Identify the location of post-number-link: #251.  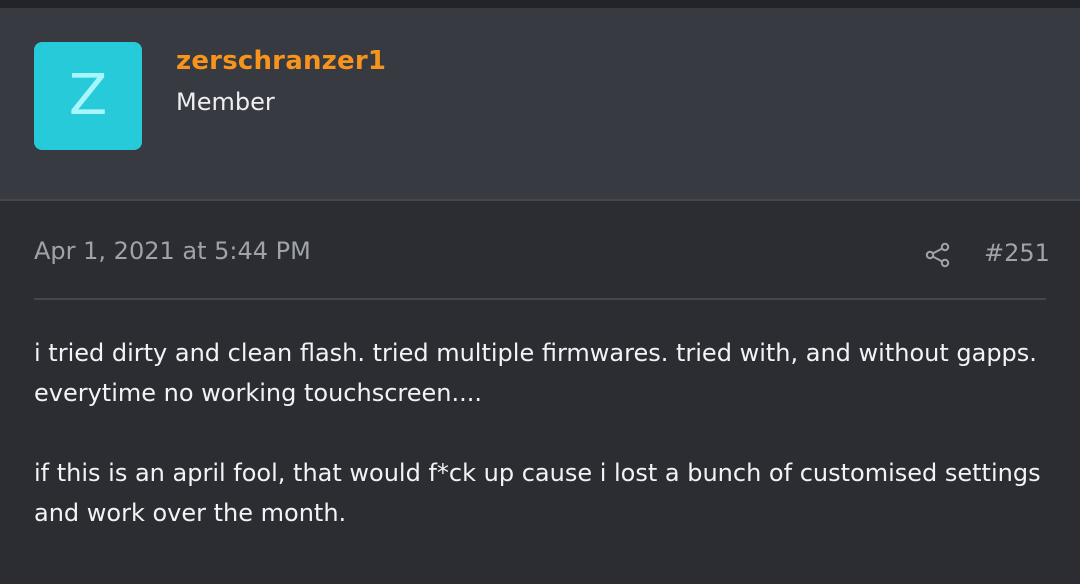
(1017, 253).